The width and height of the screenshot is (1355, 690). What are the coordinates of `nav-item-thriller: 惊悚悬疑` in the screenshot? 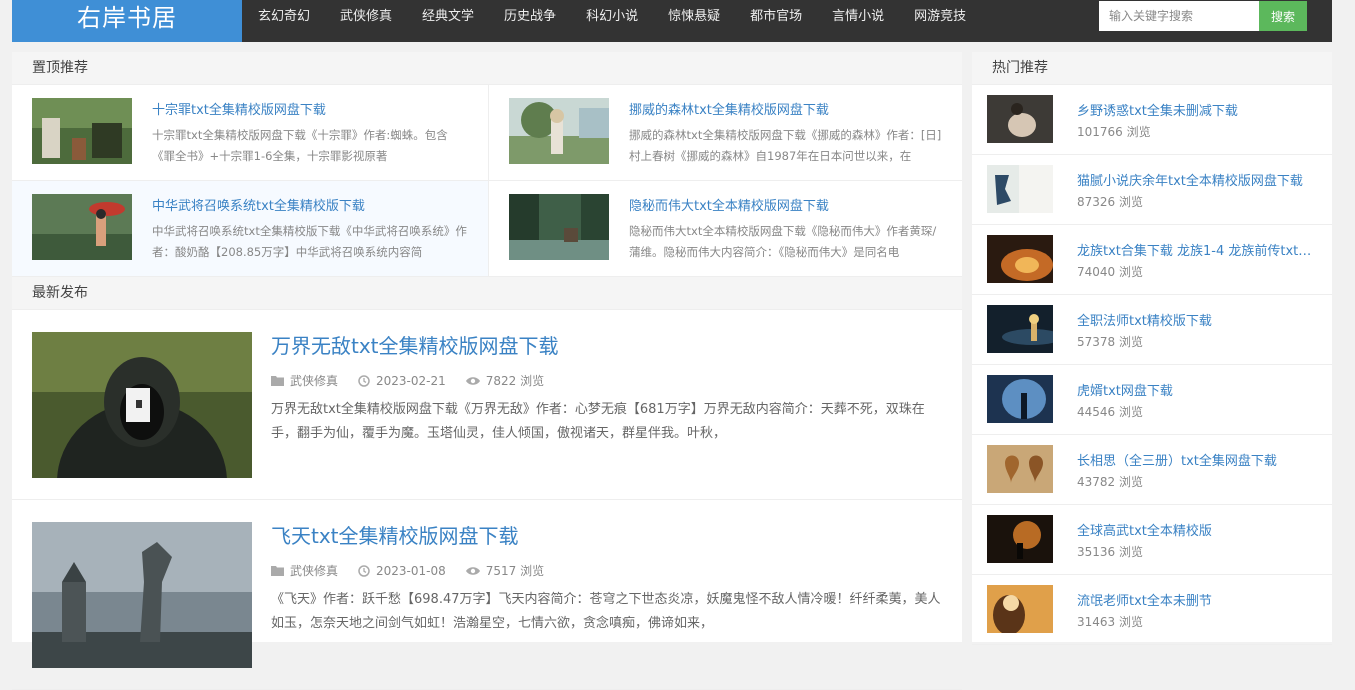 It's located at (694, 18).